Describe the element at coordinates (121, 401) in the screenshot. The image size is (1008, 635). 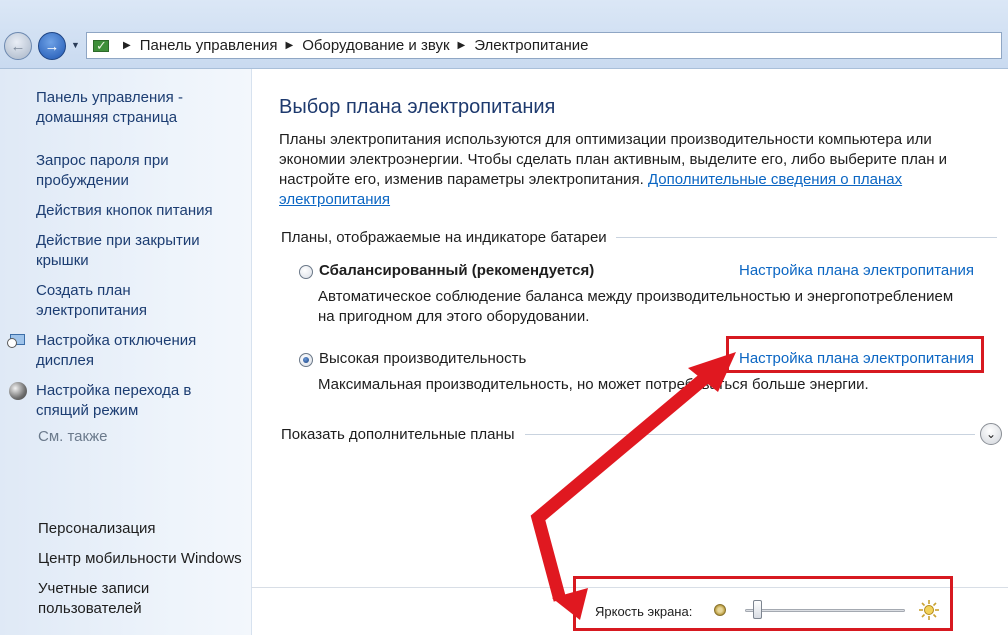
I see `sidebar-link-sleep: Настройка перехода в спящий режим` at that location.